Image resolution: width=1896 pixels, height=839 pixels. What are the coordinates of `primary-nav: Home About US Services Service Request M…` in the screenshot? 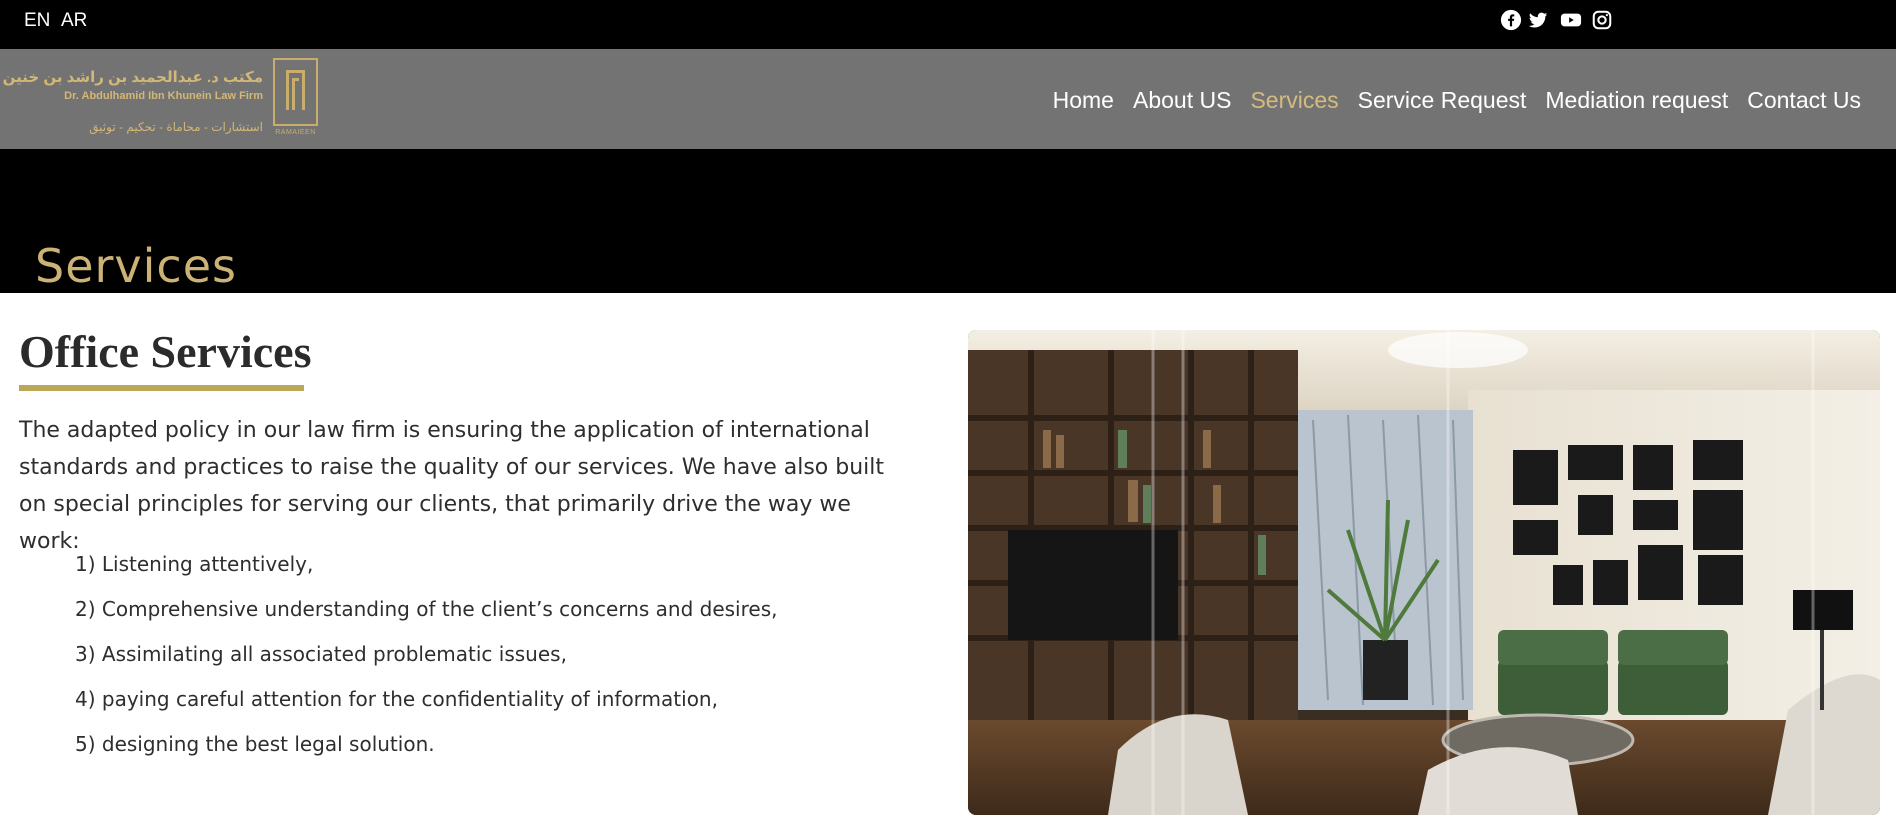 It's located at (1447, 100).